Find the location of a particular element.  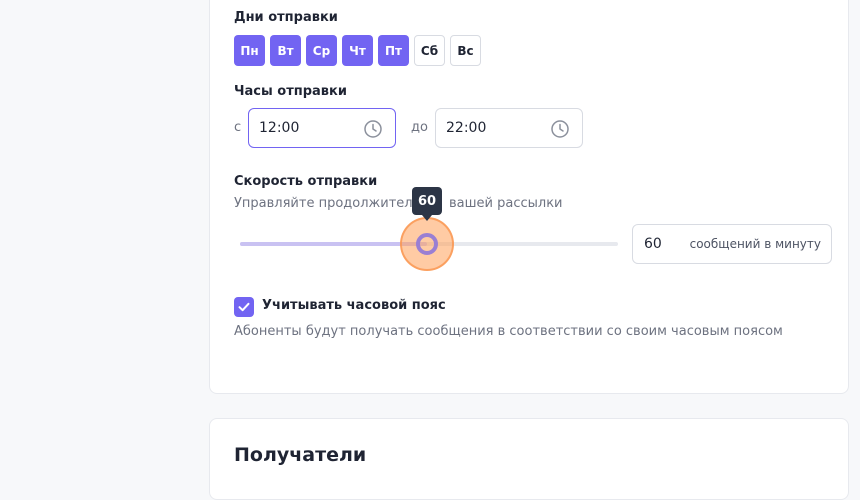

send-speed-description: Управляйте продолжительно is located at coordinates (335, 203).